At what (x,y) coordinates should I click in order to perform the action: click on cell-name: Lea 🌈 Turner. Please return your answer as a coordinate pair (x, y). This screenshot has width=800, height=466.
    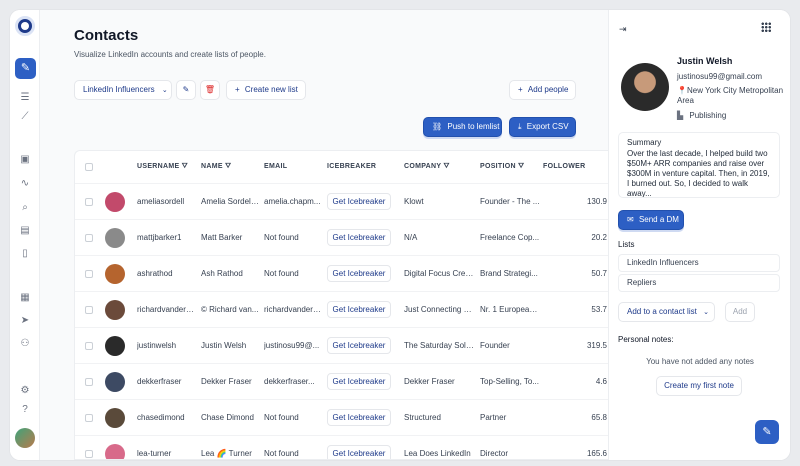
    Looking at the image, I should click on (226, 453).